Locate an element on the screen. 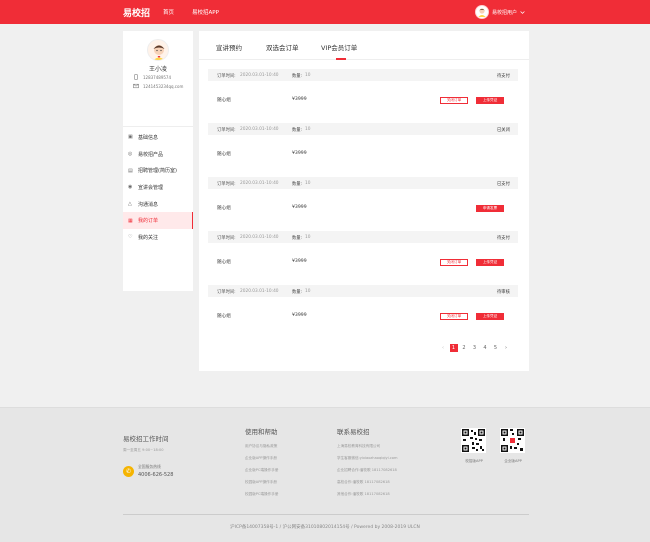 The height and width of the screenshot is (542, 650). order-status: 待审核 is located at coordinates (503, 292).